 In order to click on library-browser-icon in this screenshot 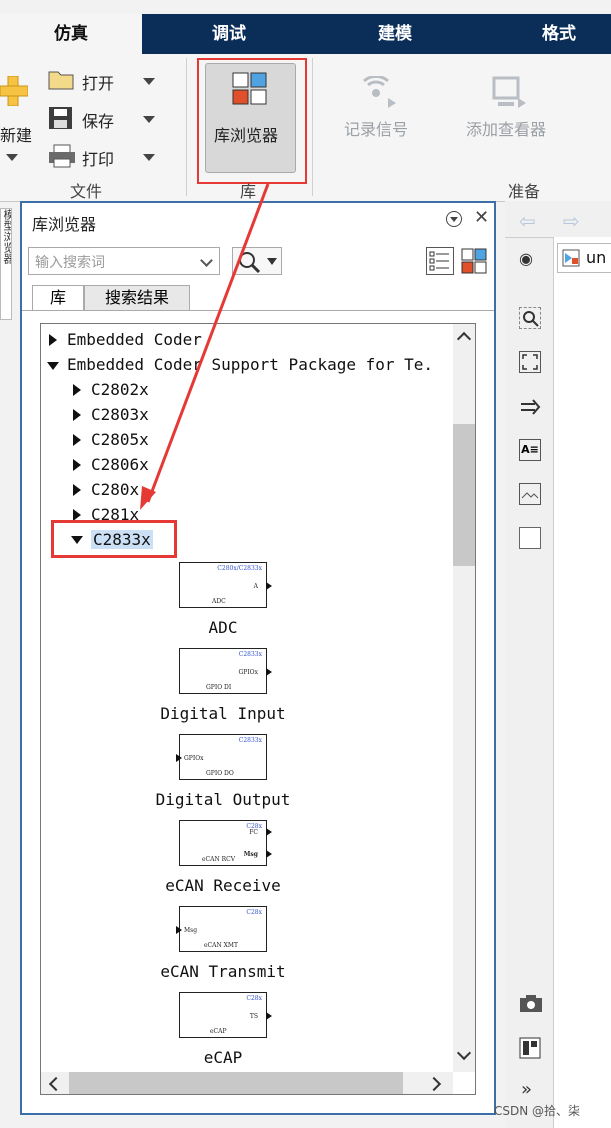, I will do `click(250, 91)`.